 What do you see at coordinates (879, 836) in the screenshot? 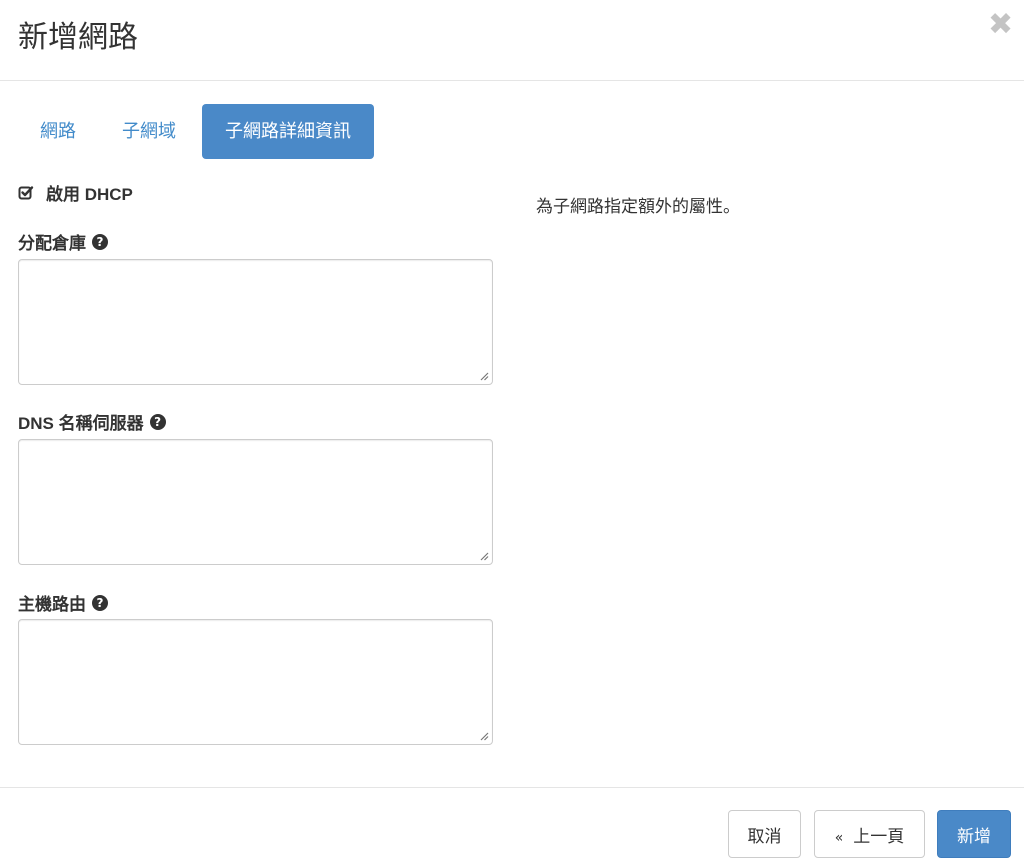
I see `previous-button-label: 上一頁` at bounding box center [879, 836].